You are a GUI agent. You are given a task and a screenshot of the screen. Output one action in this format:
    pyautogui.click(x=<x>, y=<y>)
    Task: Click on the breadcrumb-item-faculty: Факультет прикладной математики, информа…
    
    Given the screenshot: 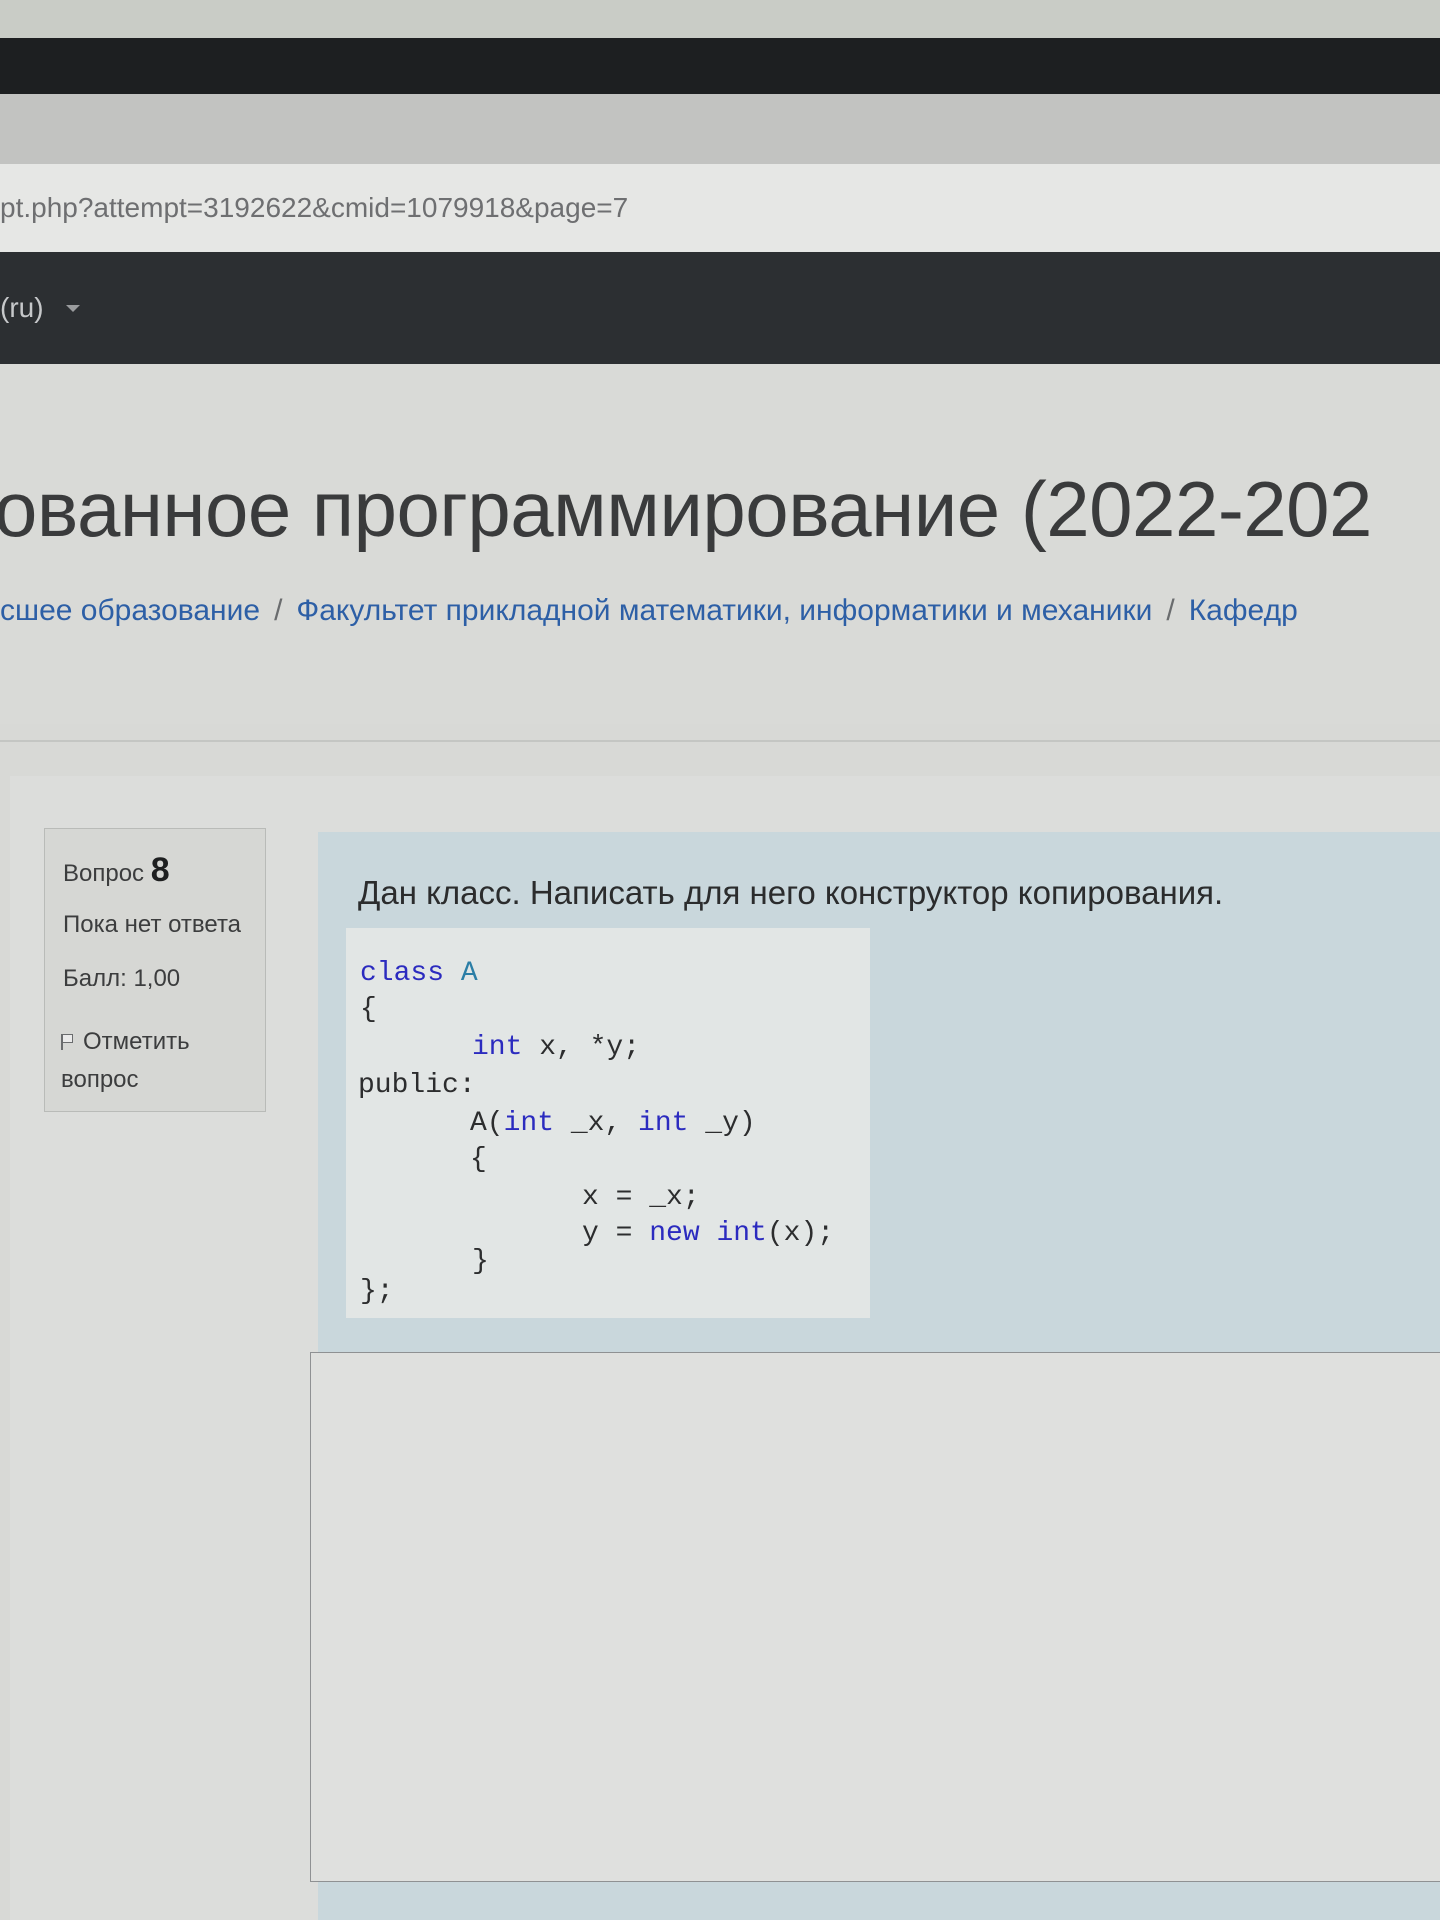 What is the action you would take?
    pyautogui.click(x=724, y=611)
    